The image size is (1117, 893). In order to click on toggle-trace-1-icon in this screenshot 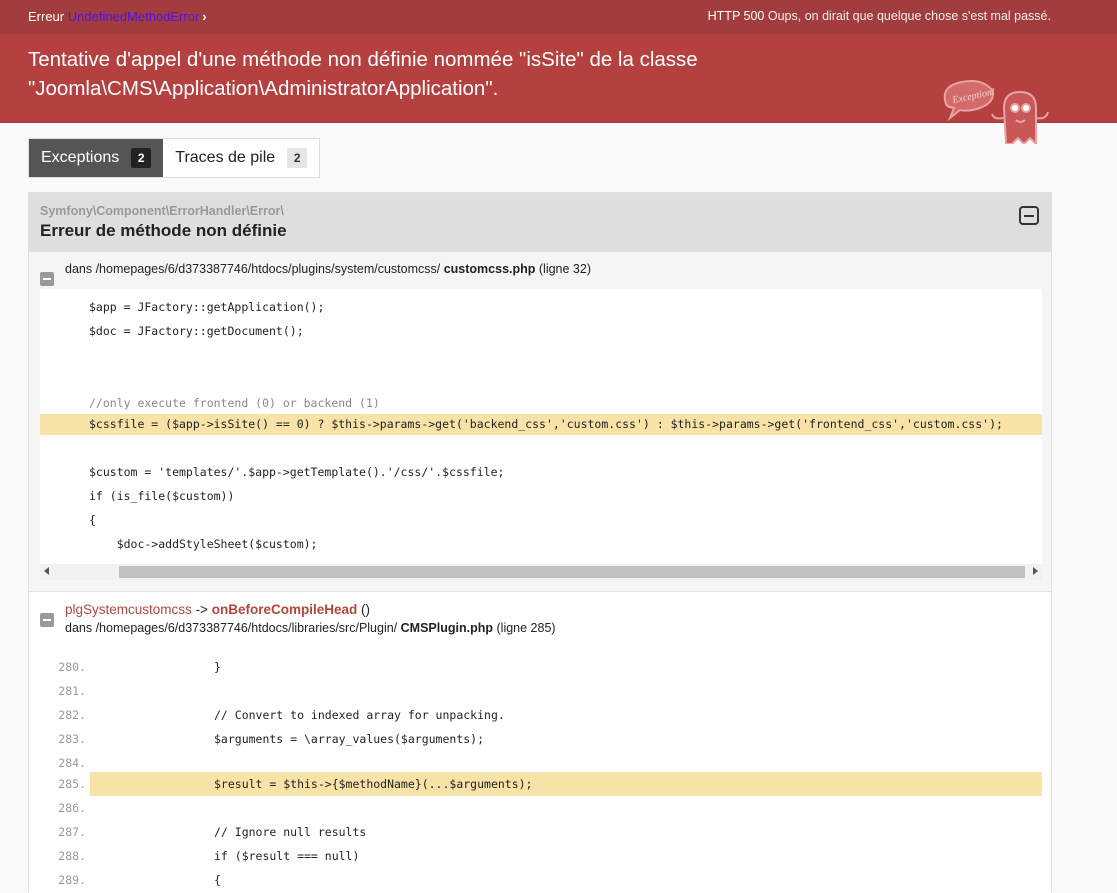, I will do `click(47, 279)`.